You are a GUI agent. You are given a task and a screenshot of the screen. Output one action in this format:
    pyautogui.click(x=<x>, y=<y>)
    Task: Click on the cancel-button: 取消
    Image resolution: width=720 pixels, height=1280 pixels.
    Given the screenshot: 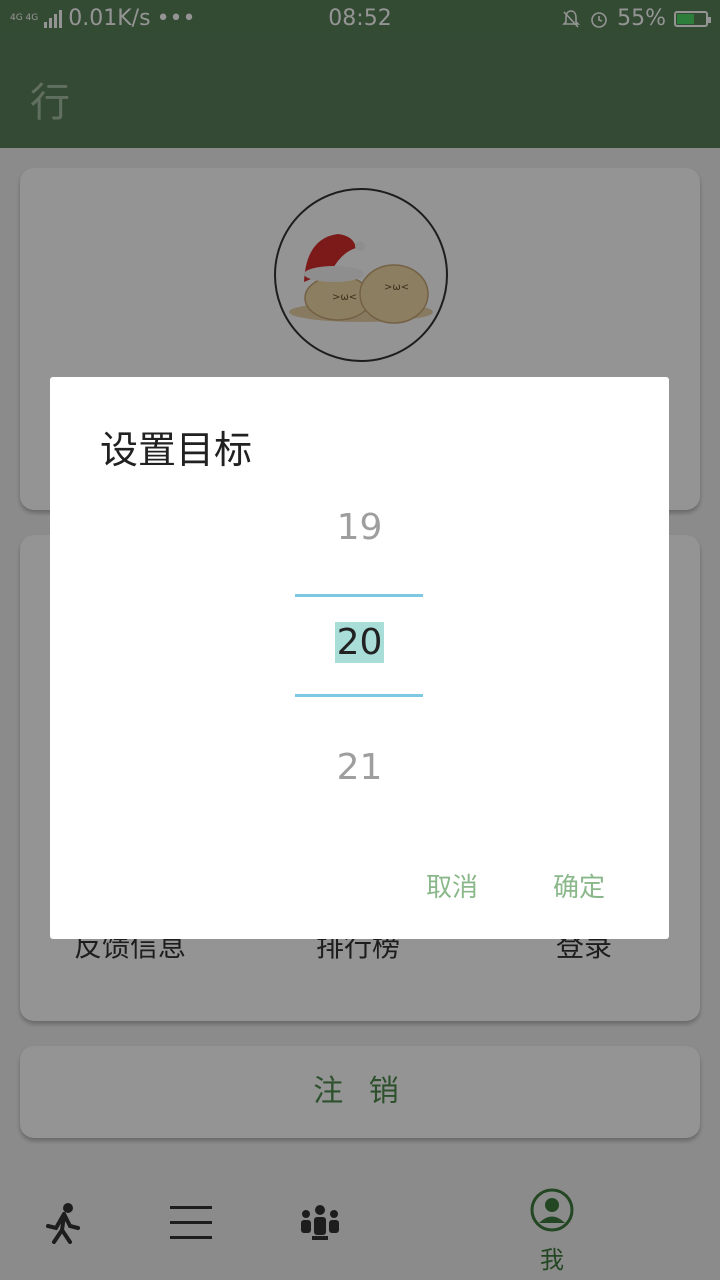 What is the action you would take?
    pyautogui.click(x=452, y=885)
    